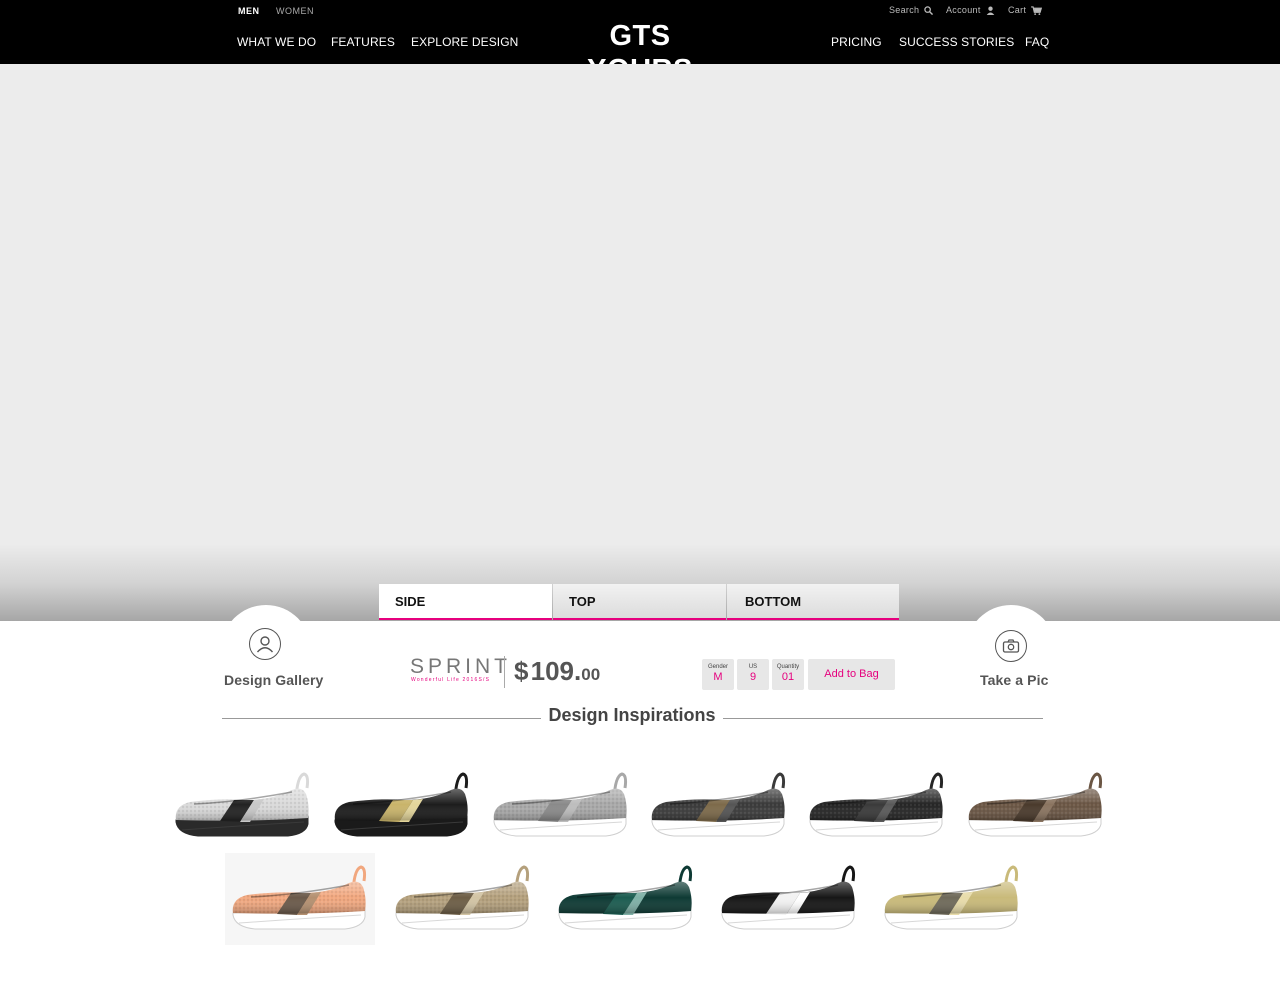 This screenshot has width=1280, height=985. What do you see at coordinates (632, 715) in the screenshot?
I see `inspirations-title: Design Inspirations` at bounding box center [632, 715].